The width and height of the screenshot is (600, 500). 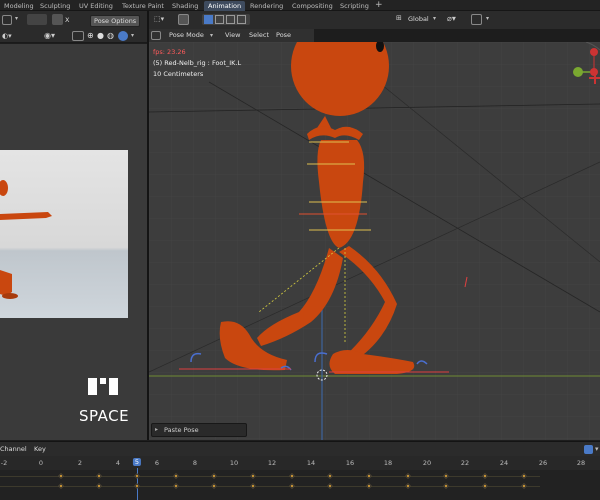 I want to click on transform-orientation-icon: ⊞, so click(x=399, y=18).